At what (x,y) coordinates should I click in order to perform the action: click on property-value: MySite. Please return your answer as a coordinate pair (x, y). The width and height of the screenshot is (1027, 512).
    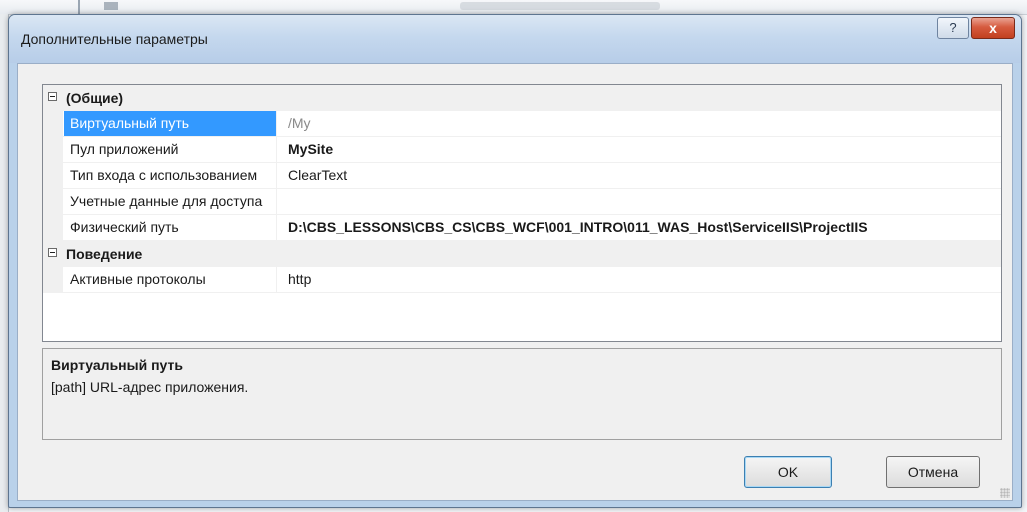
    Looking at the image, I should click on (638, 149).